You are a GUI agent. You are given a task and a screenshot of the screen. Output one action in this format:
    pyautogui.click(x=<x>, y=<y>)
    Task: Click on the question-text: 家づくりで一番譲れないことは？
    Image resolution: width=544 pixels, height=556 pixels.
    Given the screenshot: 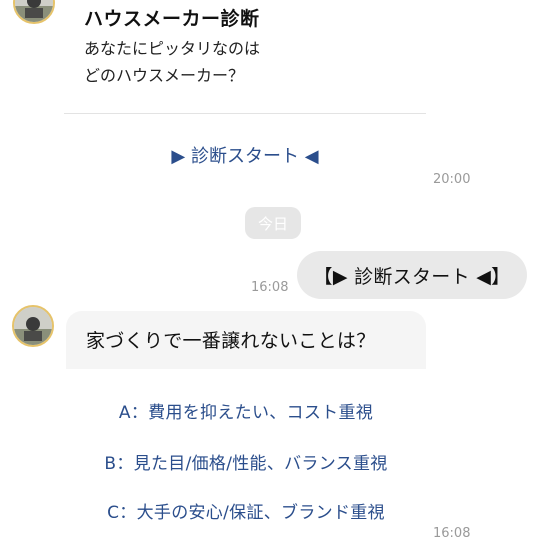 What is the action you would take?
    pyautogui.click(x=231, y=341)
    